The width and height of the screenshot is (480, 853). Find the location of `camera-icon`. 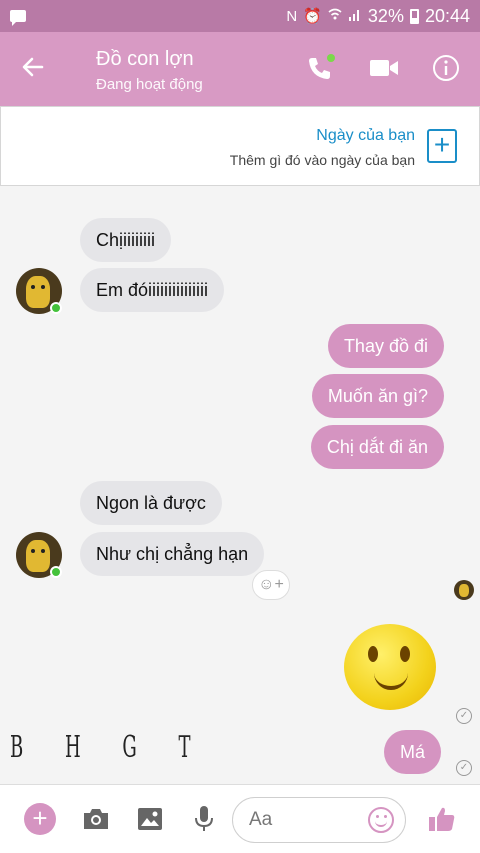

camera-icon is located at coordinates (96, 819).